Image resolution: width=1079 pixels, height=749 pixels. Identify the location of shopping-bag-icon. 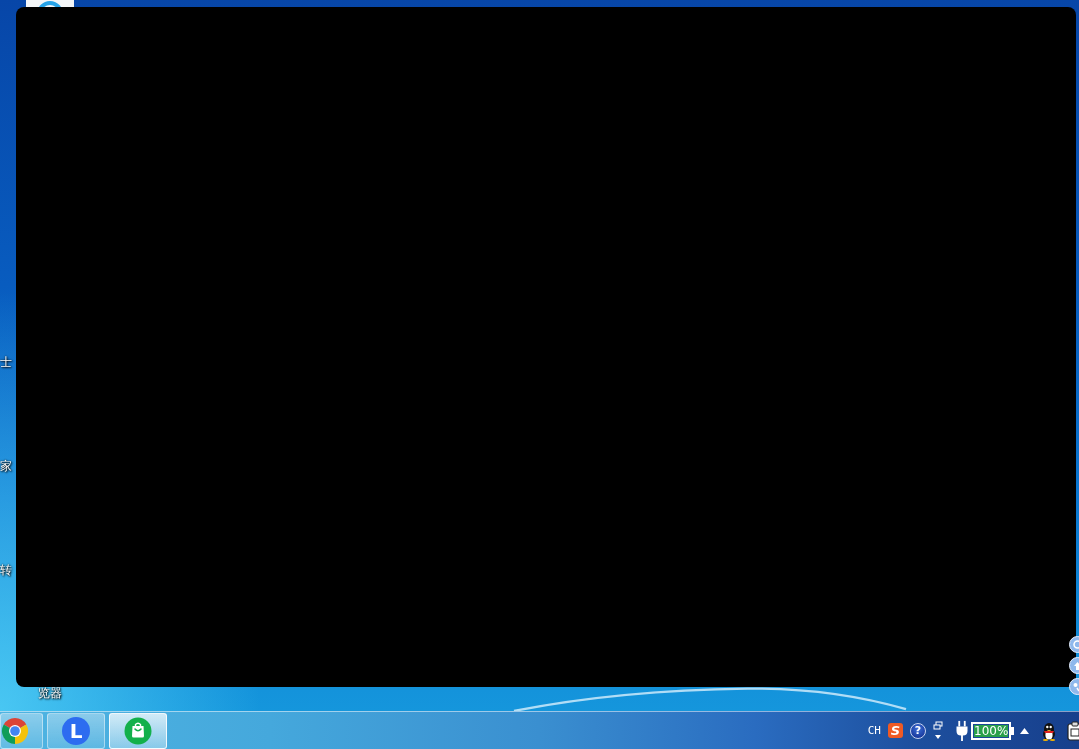
(138, 730).